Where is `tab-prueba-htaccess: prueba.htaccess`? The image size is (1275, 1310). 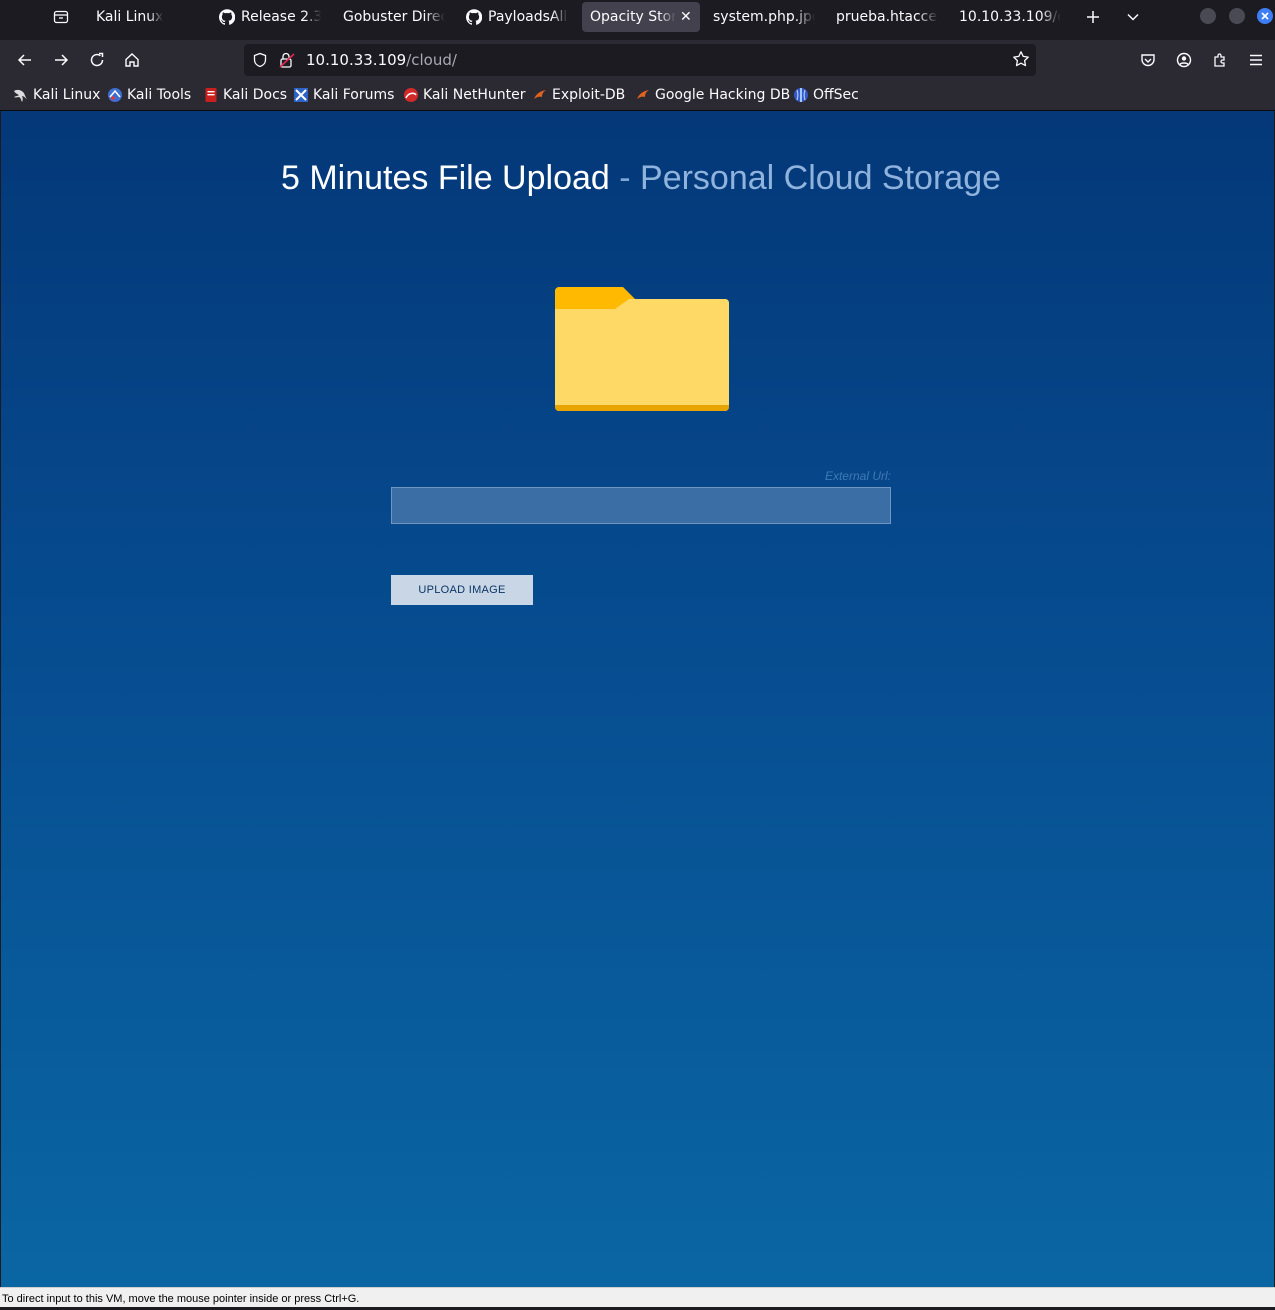
tab-prueba-htaccess: prueba.htaccess is located at coordinates (887, 17).